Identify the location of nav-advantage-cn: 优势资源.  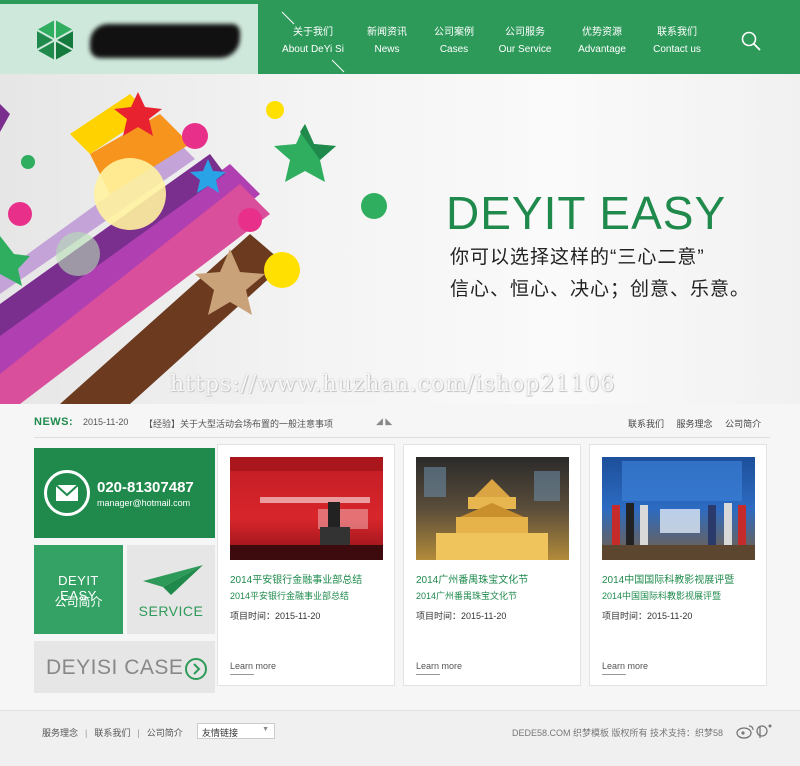
(602, 32).